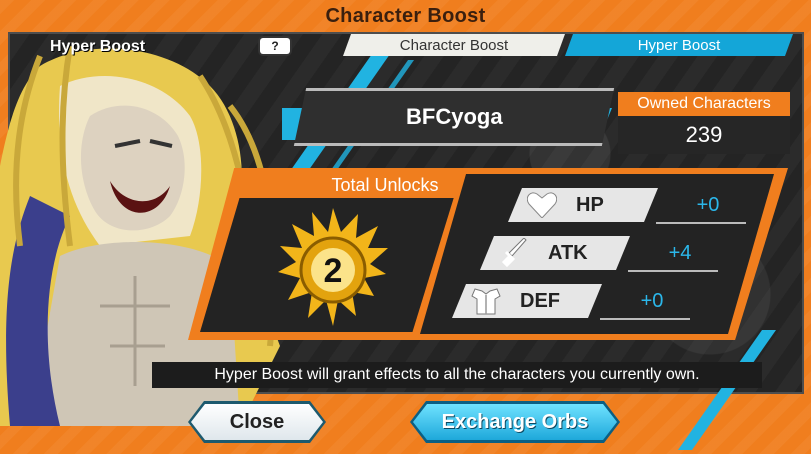 Image resolution: width=811 pixels, height=454 pixels. I want to click on sword-icon, so click(514, 253).